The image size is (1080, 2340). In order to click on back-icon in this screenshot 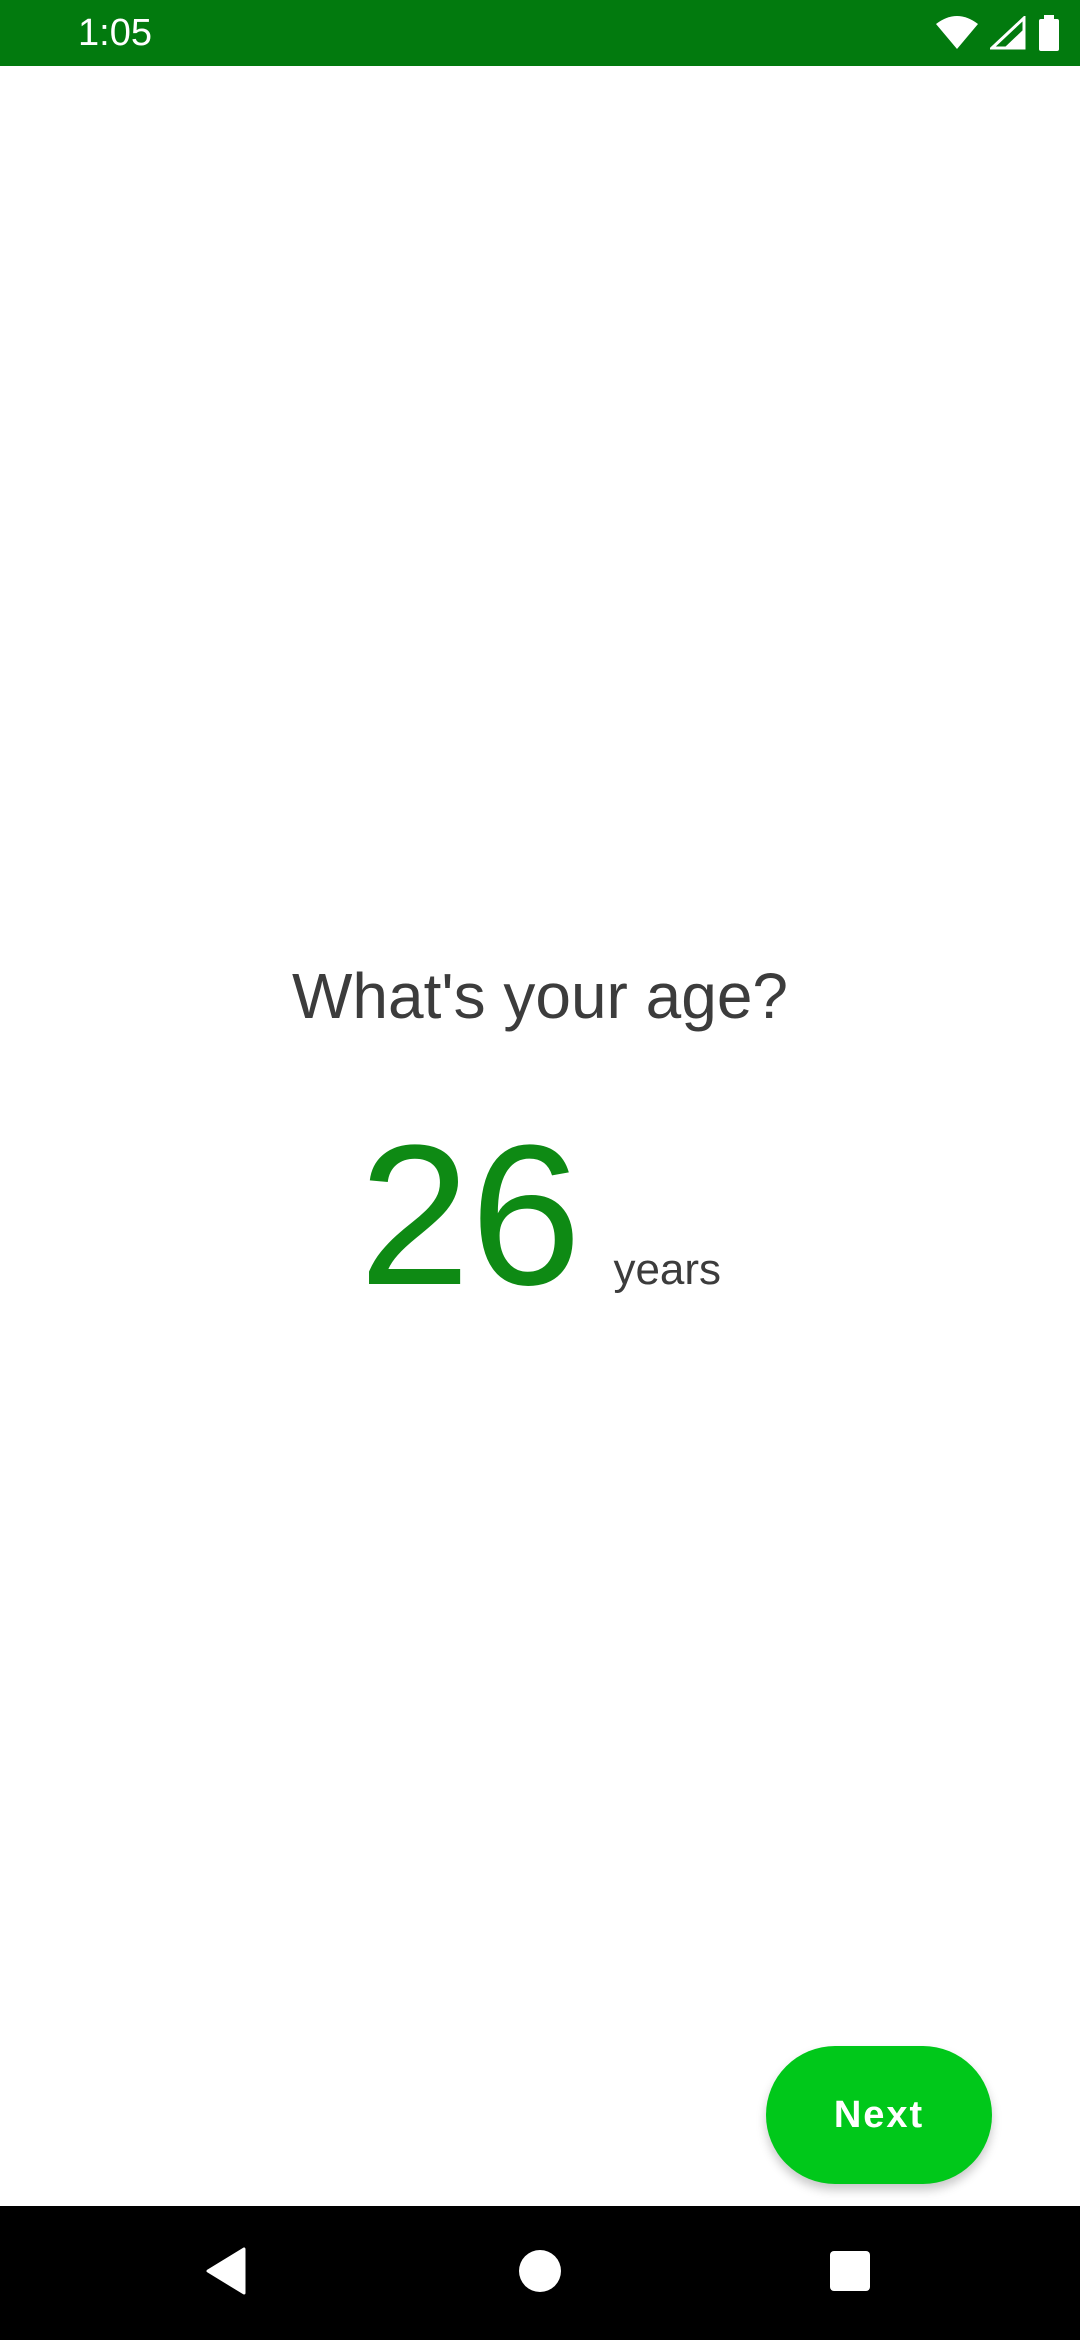, I will do `click(226, 2273)`.